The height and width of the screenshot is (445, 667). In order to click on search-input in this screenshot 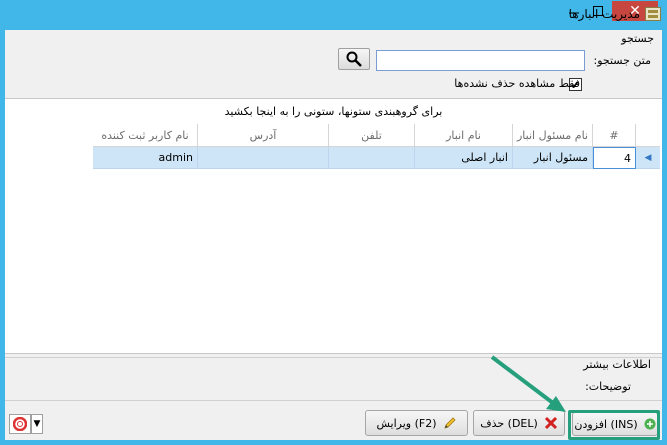, I will do `click(480, 60)`.